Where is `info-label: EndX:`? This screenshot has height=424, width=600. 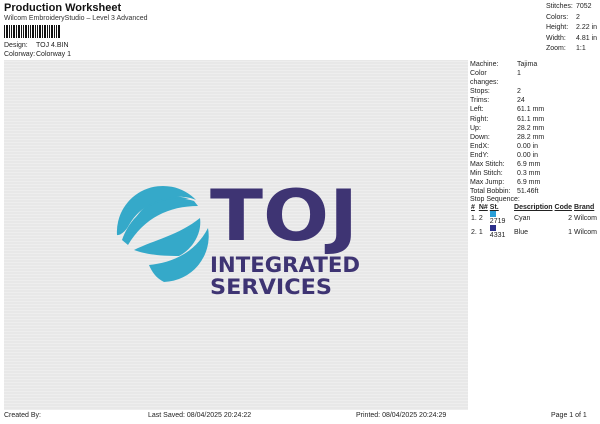 info-label: EndX: is located at coordinates (480, 146).